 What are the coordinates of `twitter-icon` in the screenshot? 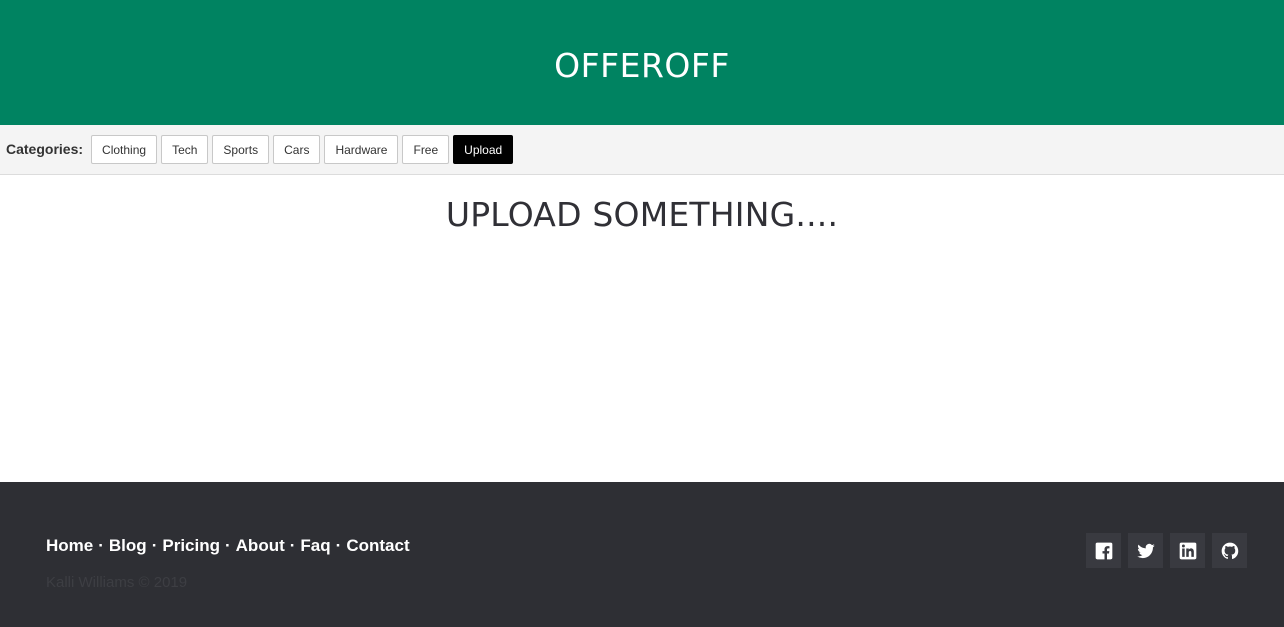 It's located at (1145, 550).